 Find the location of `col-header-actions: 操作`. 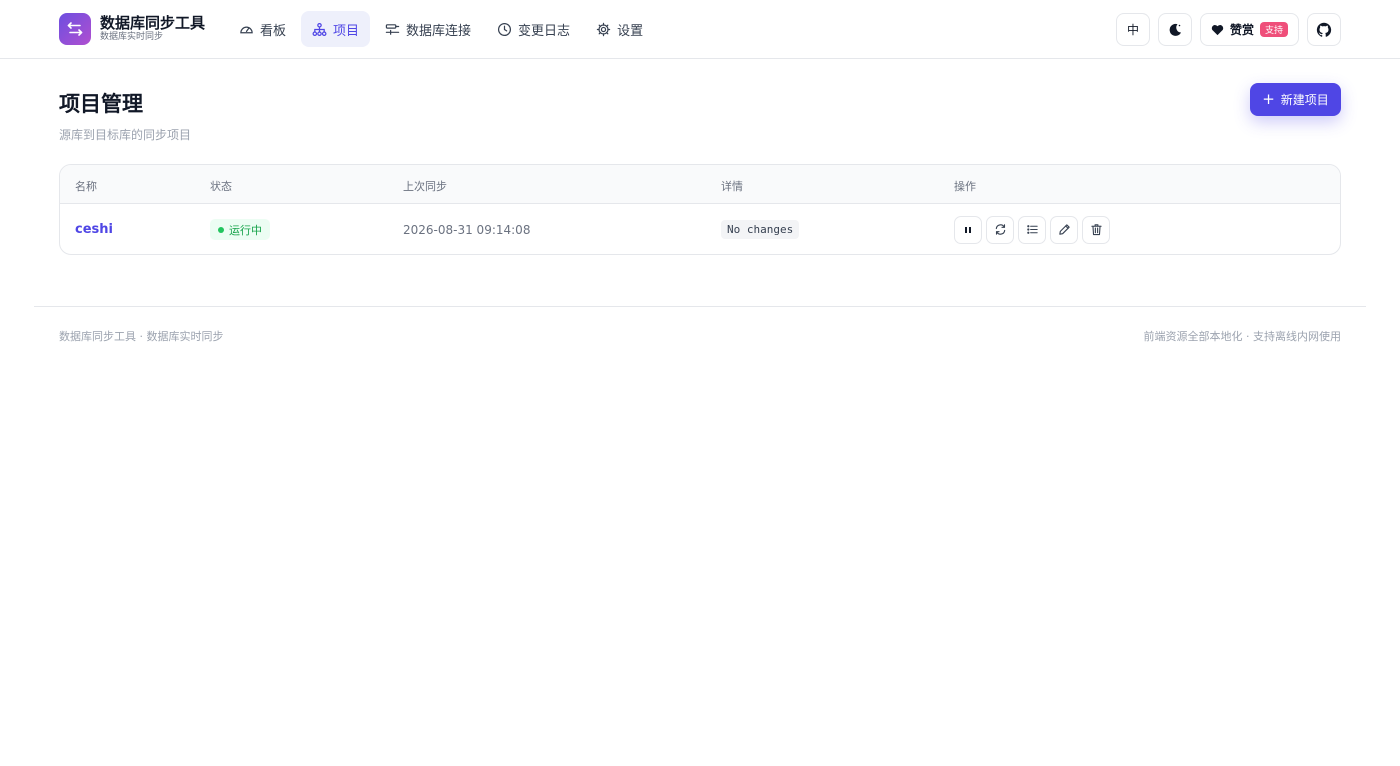

col-header-actions: 操作 is located at coordinates (965, 186).